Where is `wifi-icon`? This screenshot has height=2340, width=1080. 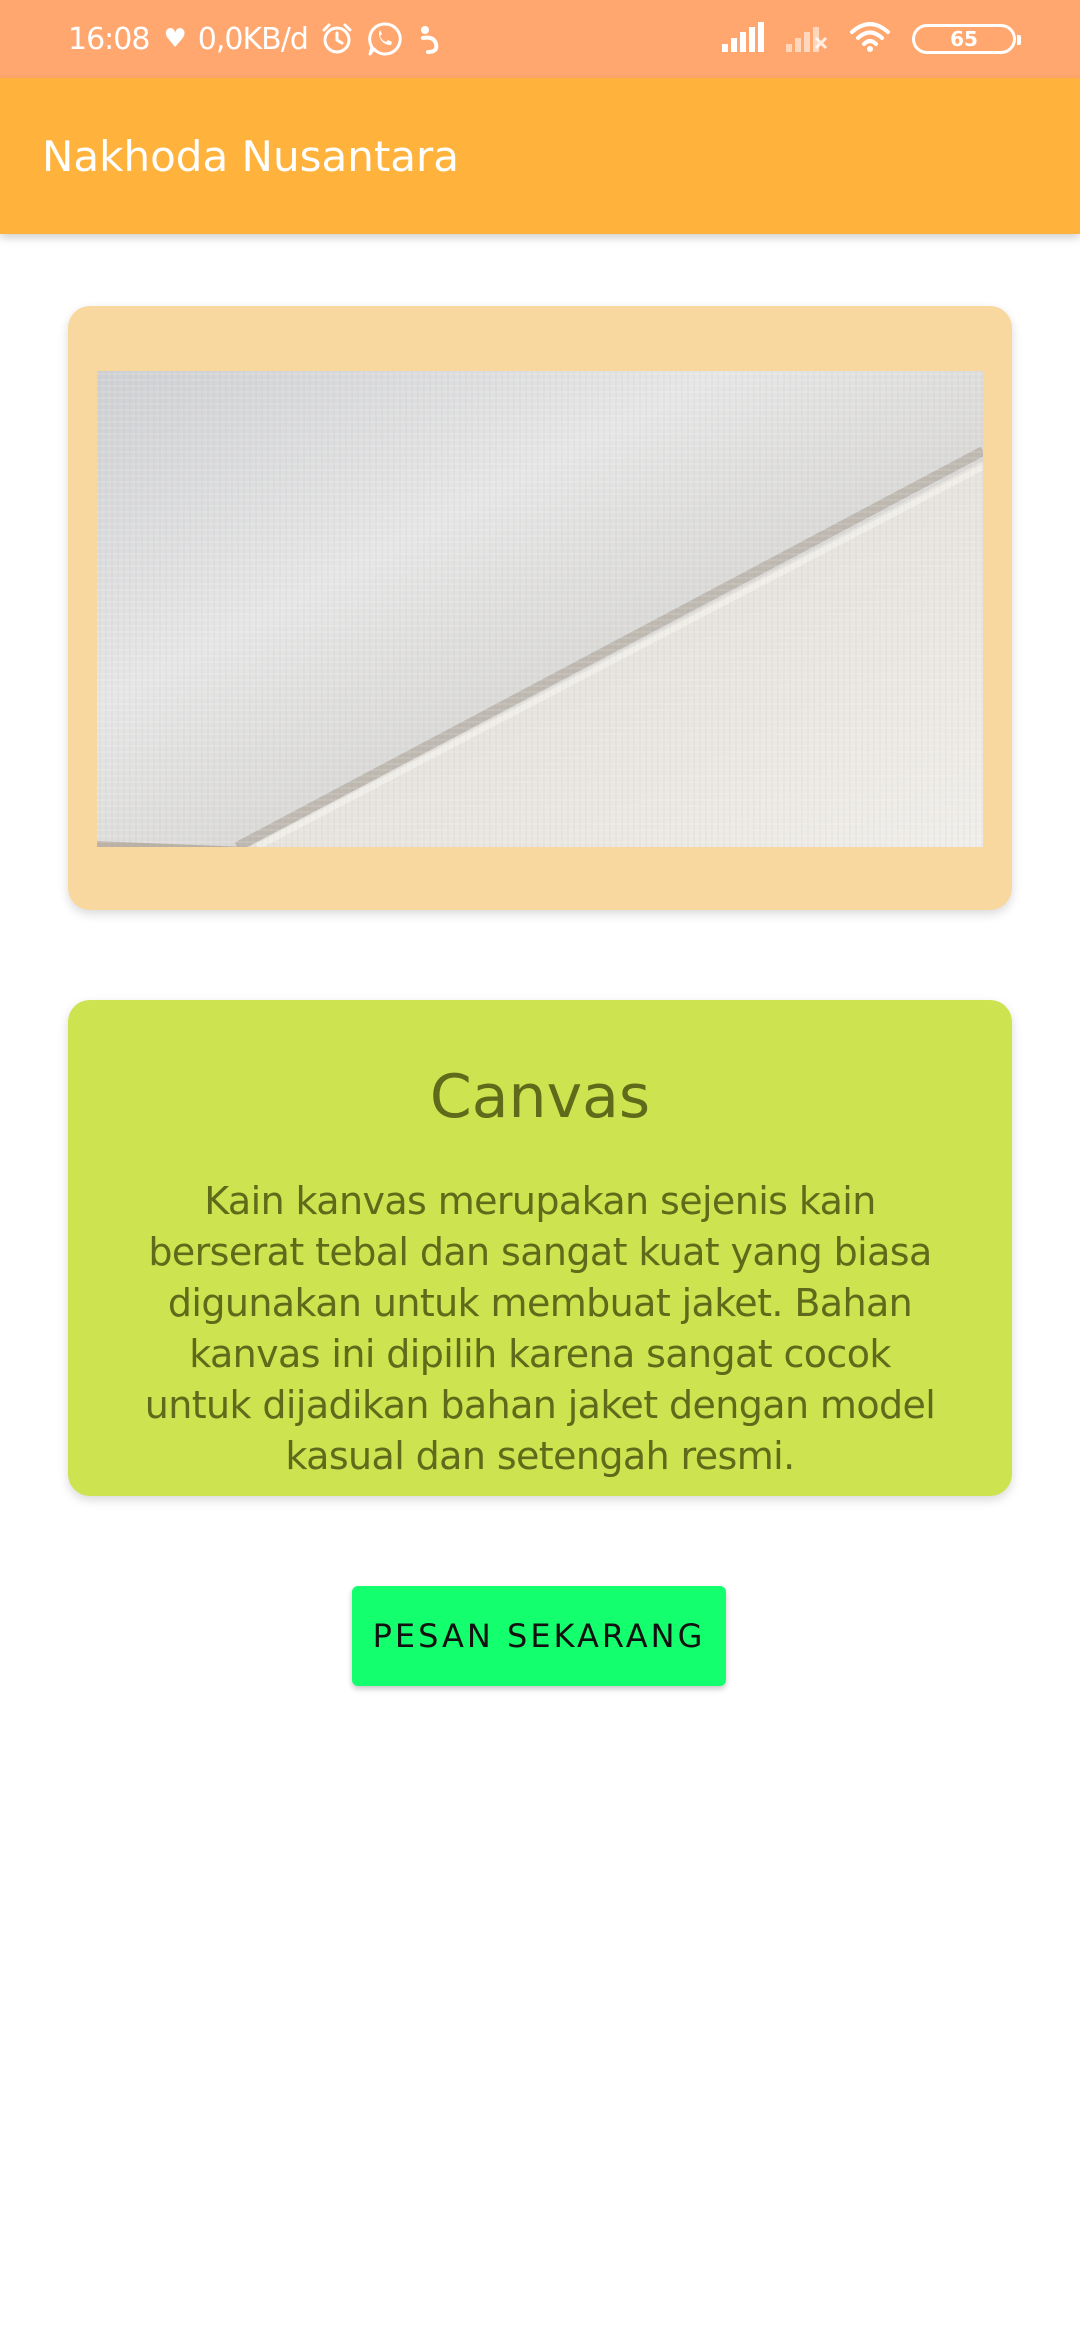 wifi-icon is located at coordinates (870, 39).